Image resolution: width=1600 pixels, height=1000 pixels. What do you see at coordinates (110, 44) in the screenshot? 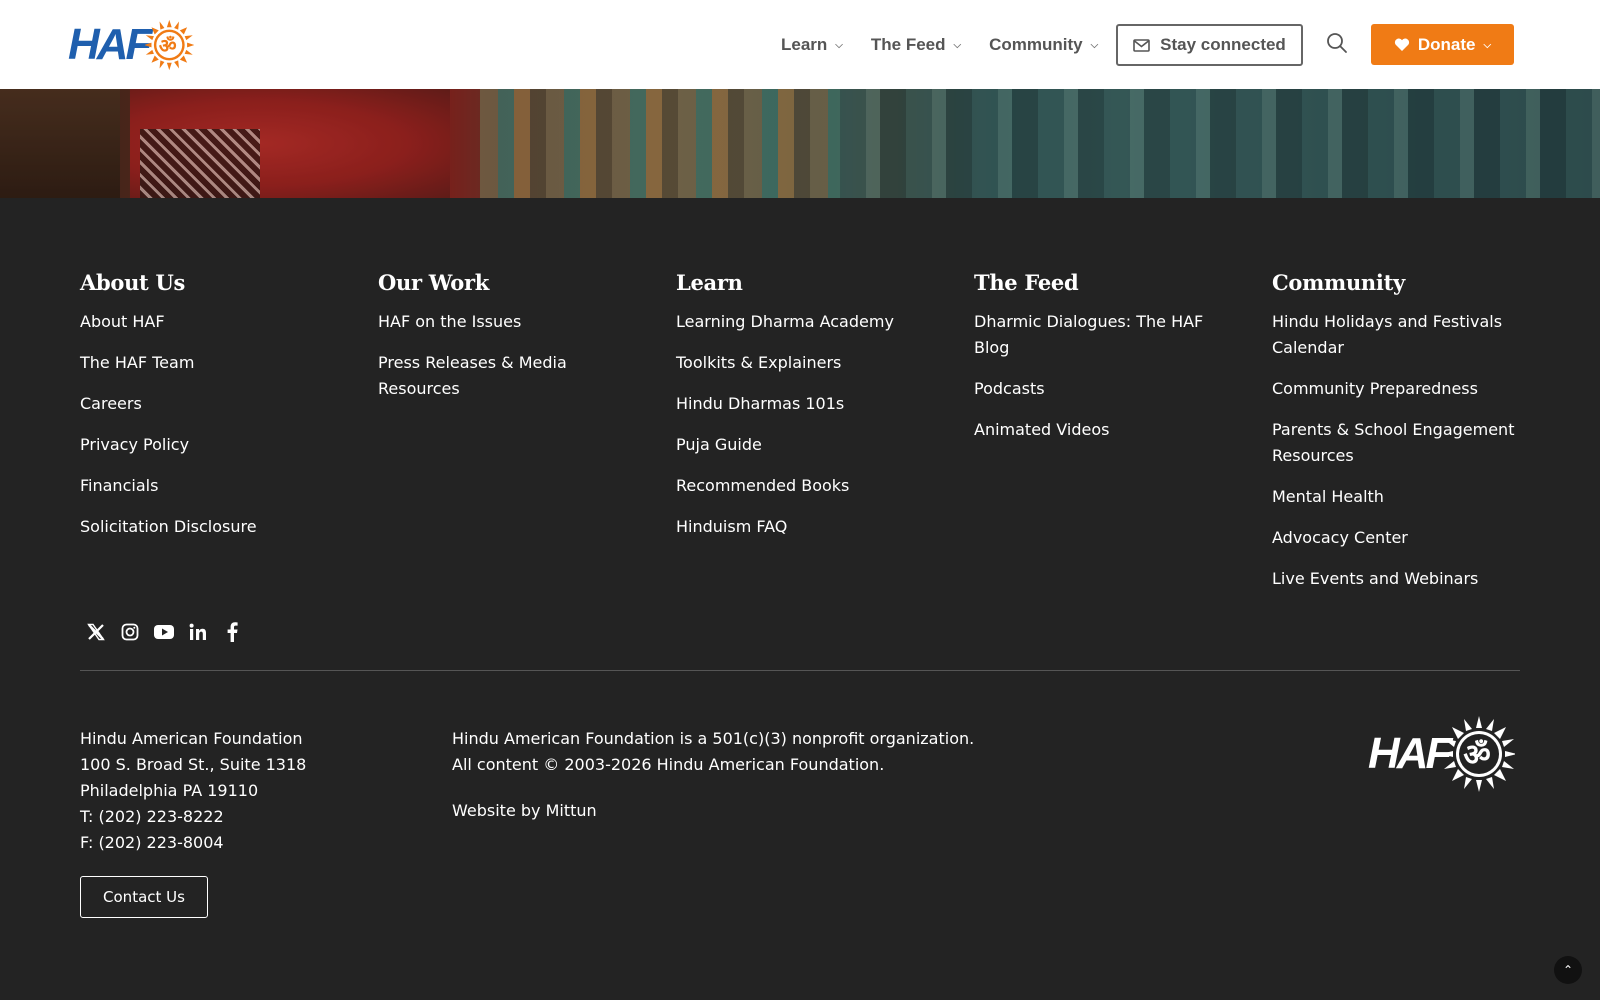
I see `logo-wordmark: HAF` at bounding box center [110, 44].